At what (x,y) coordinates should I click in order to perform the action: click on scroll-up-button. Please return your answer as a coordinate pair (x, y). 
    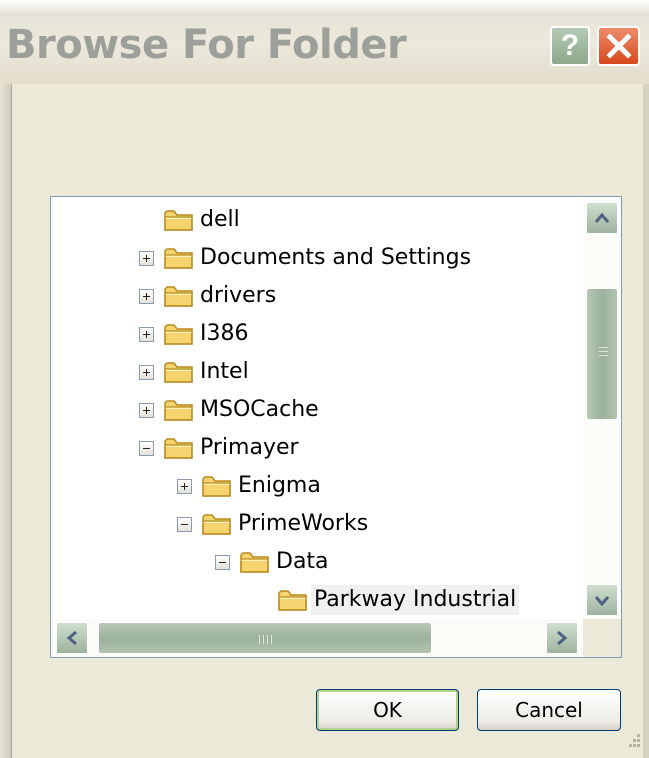
    Looking at the image, I should click on (602, 218).